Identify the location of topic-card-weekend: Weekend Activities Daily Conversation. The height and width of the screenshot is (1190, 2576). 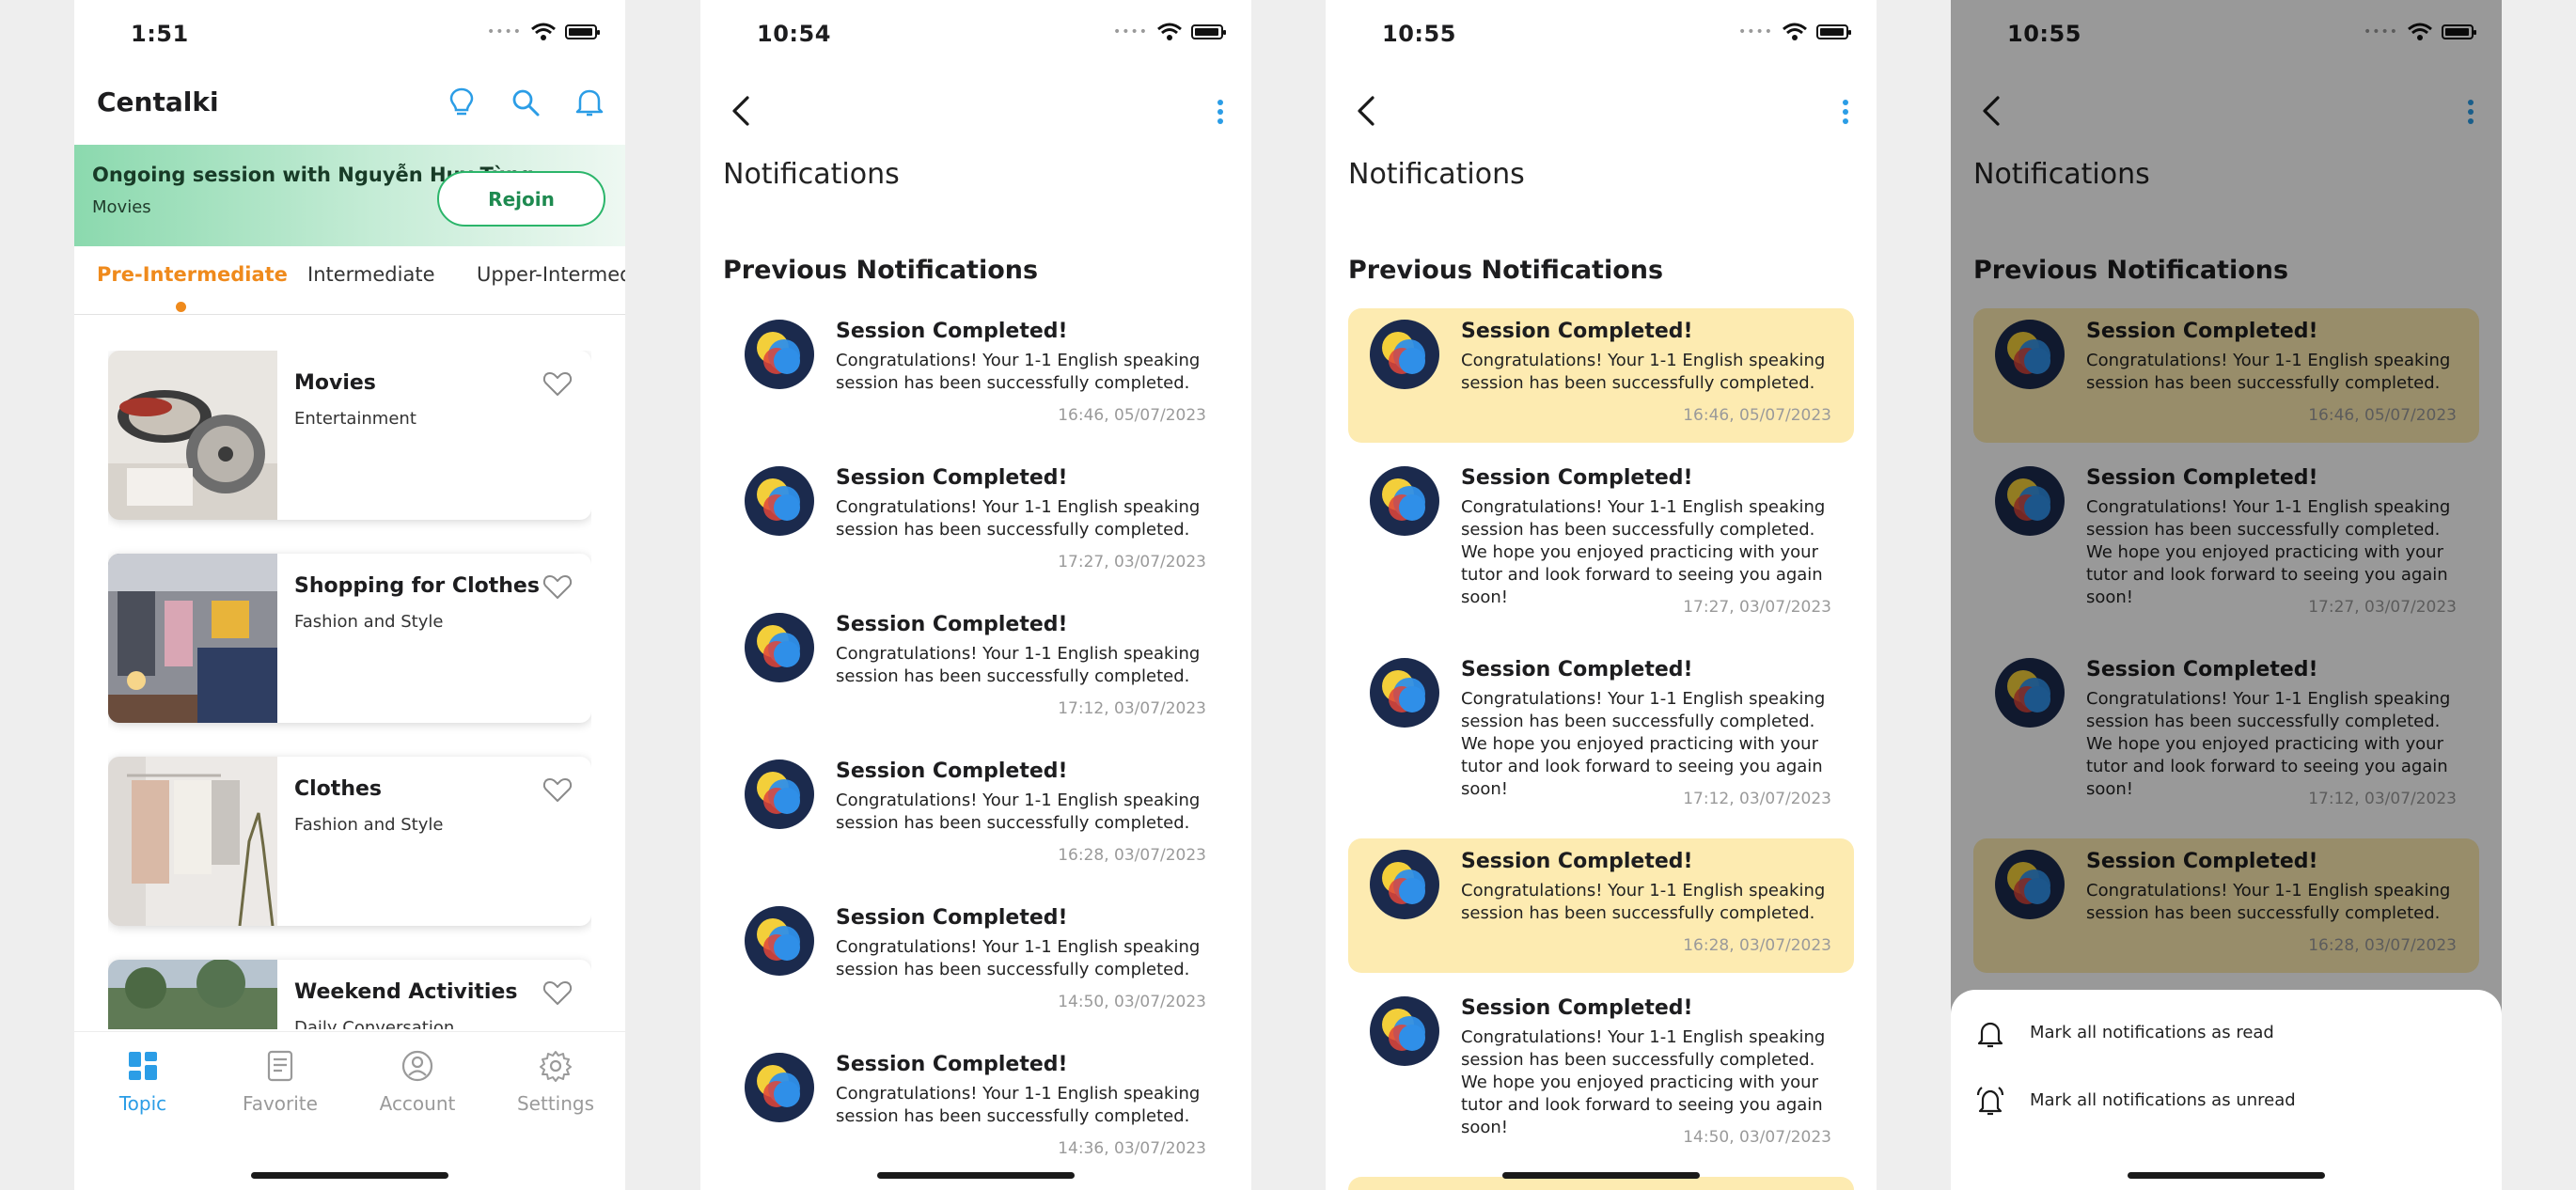
(350, 994).